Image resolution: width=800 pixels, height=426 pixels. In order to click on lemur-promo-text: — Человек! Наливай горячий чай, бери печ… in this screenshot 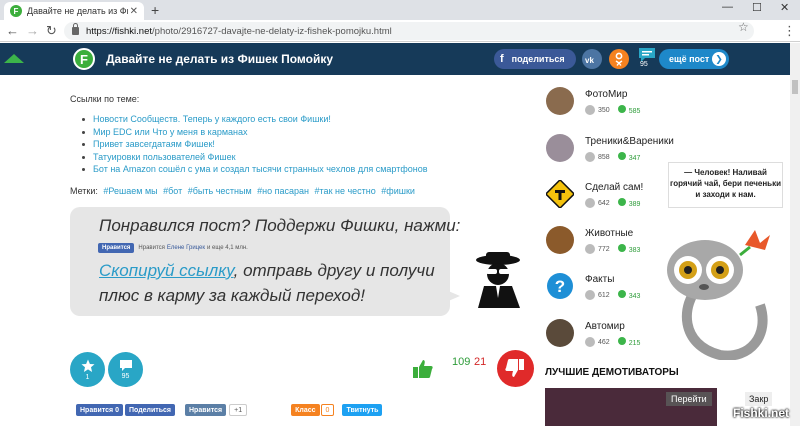, I will do `click(725, 185)`.